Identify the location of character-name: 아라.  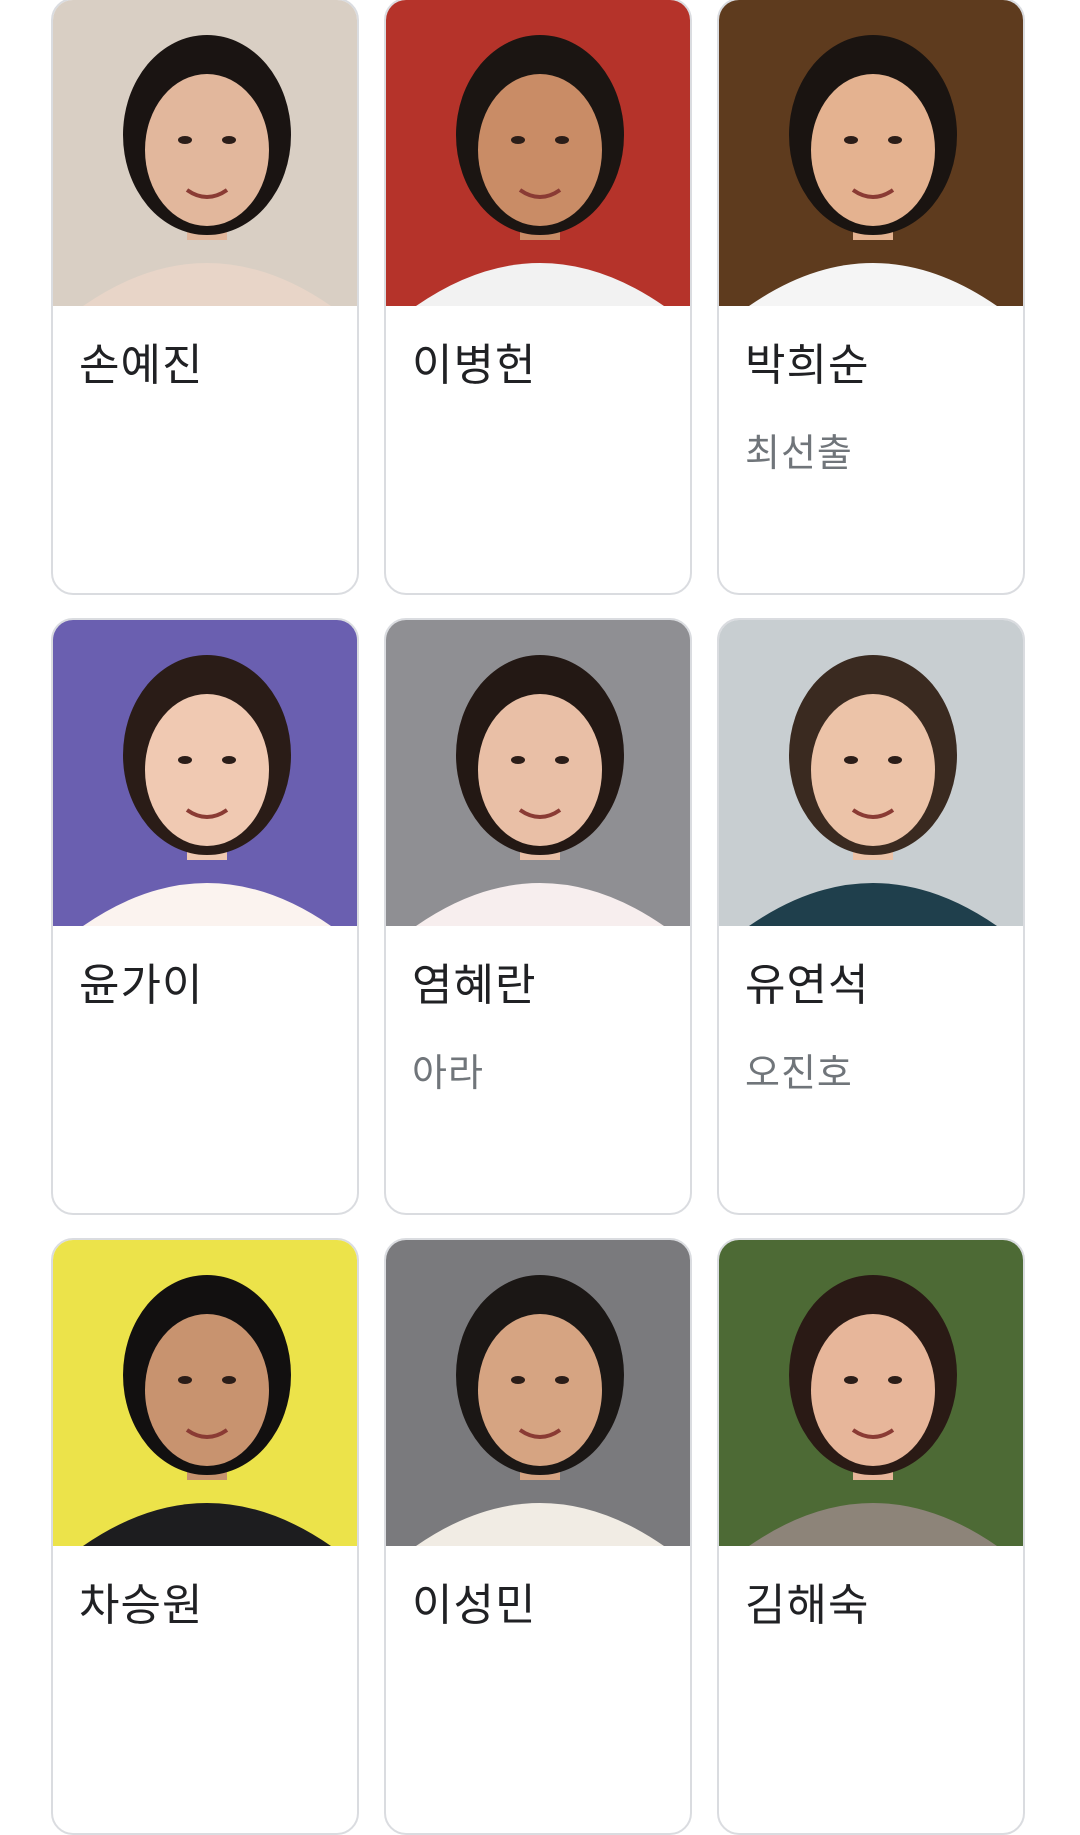
(448, 1073).